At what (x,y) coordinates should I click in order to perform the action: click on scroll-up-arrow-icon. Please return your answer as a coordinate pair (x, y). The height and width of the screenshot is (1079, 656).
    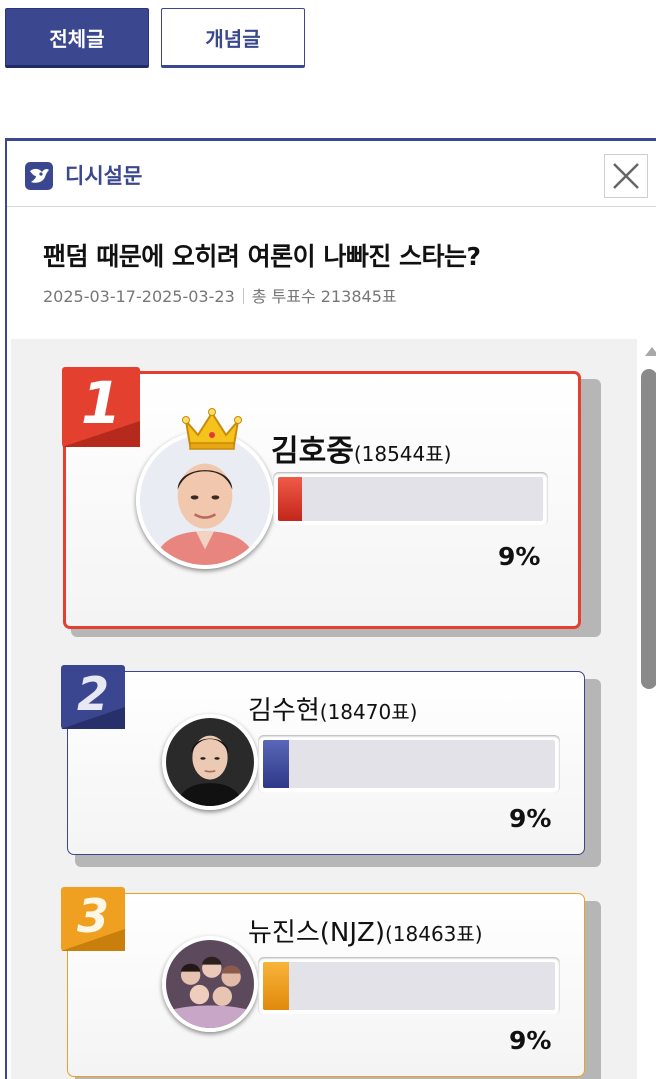
    Looking at the image, I should click on (650, 351).